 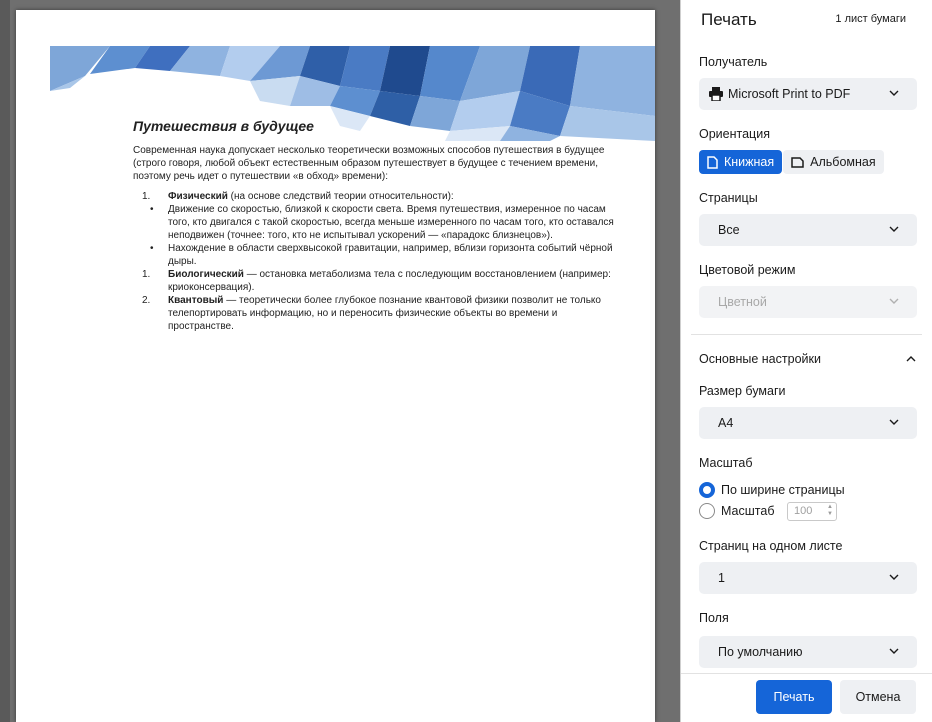 I want to click on section-divider, so click(x=806, y=334).